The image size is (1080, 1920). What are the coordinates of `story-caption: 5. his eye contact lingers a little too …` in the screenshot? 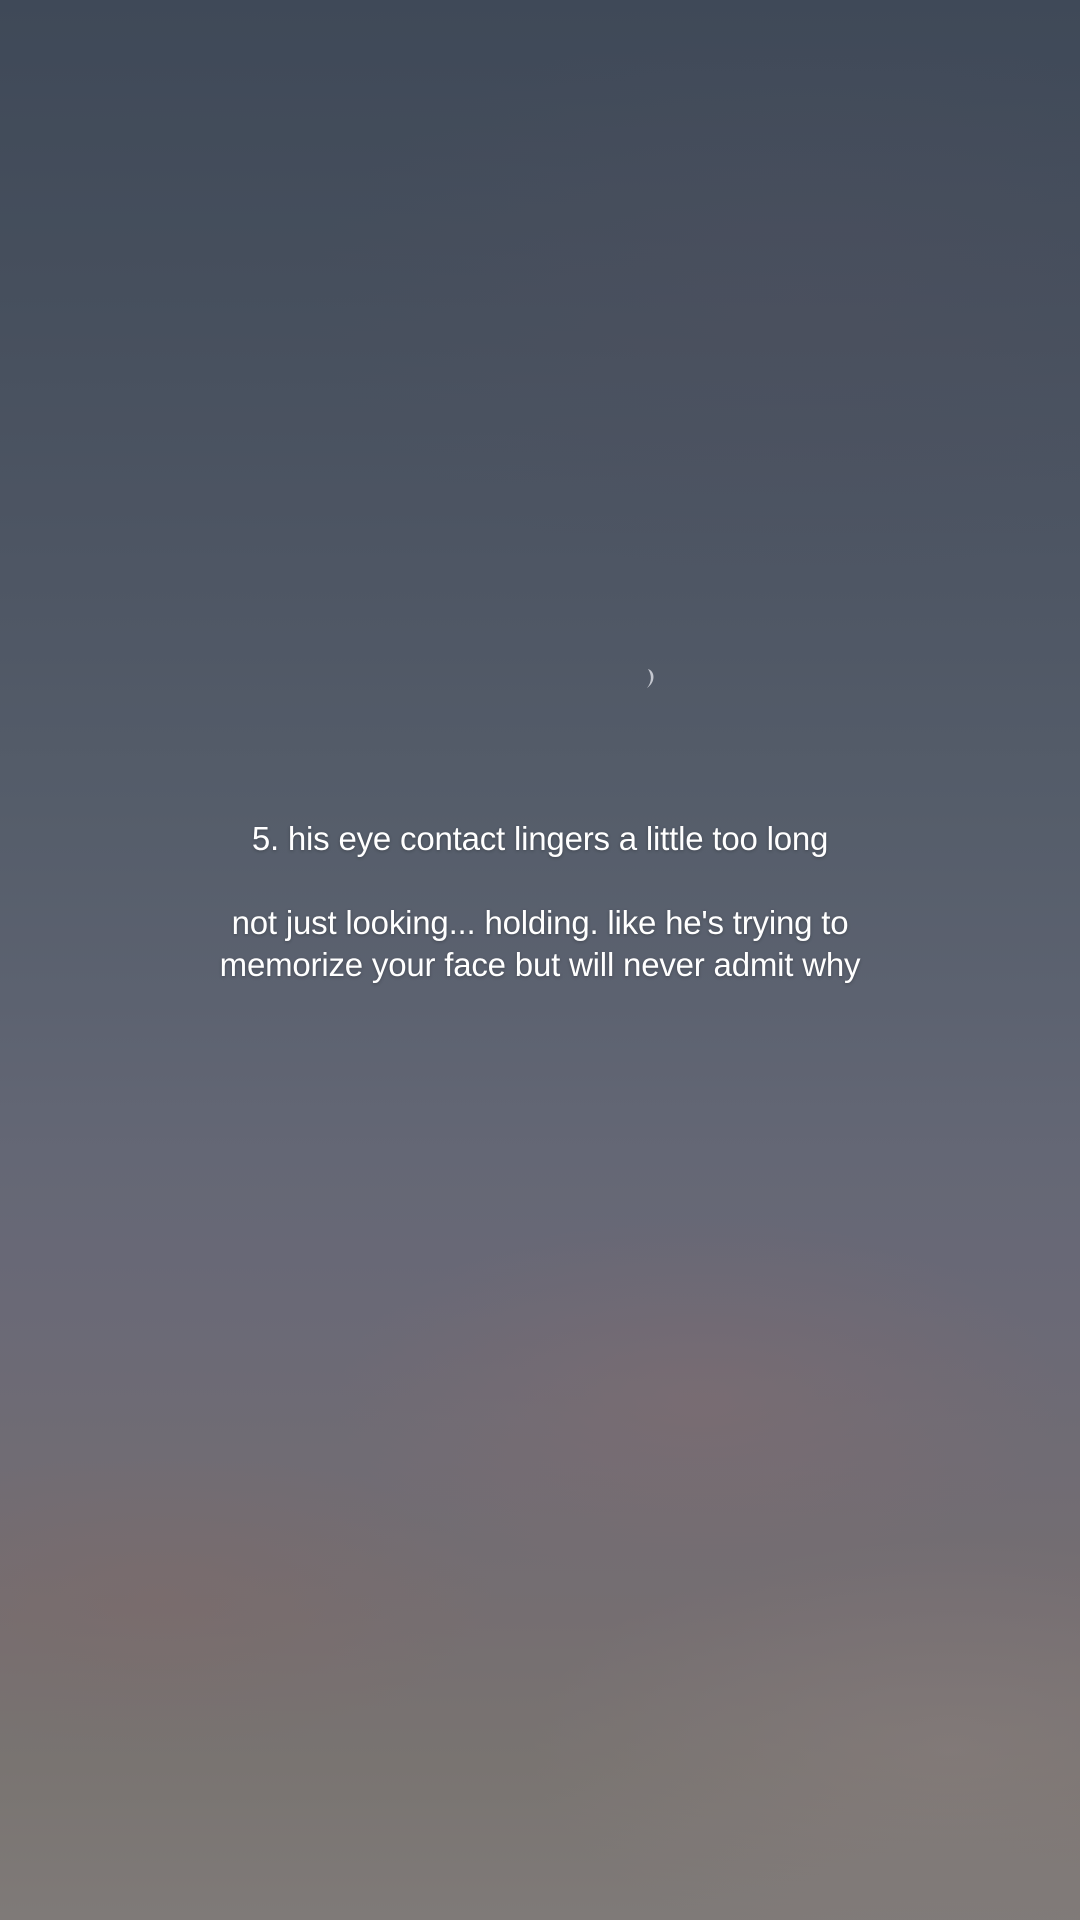 It's located at (540, 902).